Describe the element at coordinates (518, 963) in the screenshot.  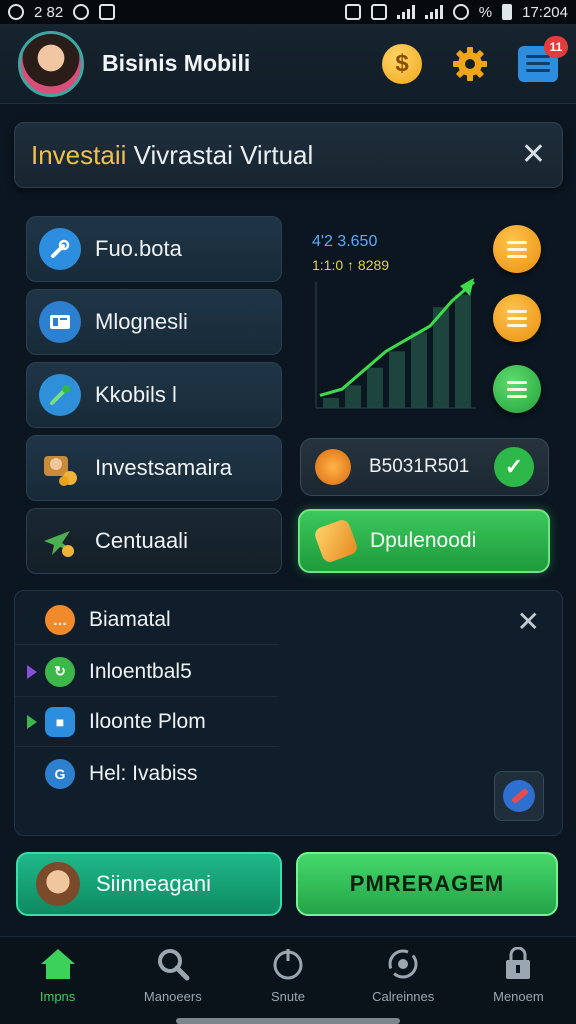
I see `lock-icon` at that location.